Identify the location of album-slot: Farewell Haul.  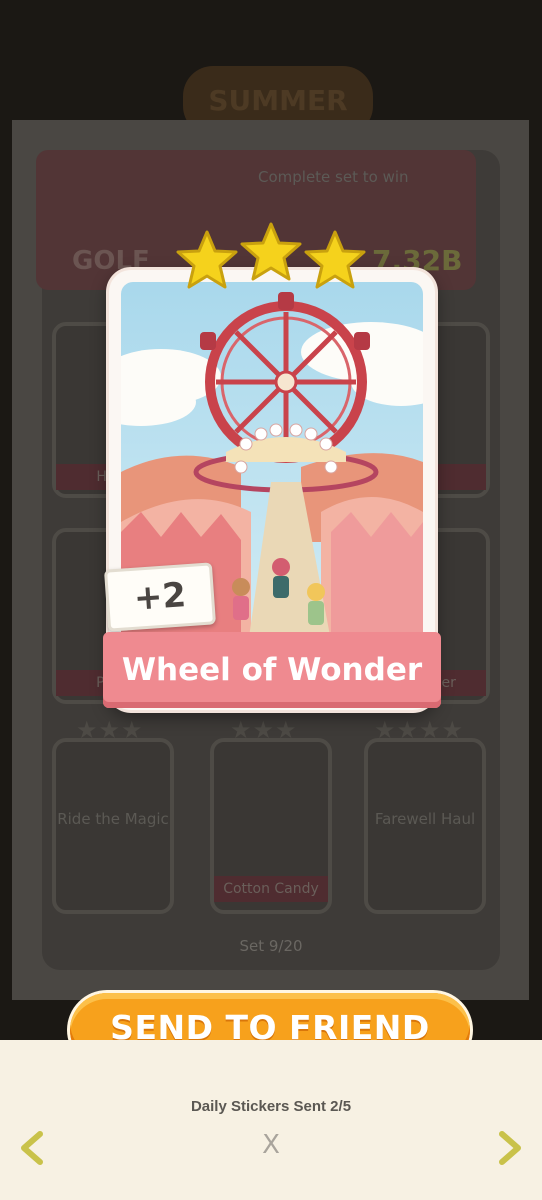
(425, 826).